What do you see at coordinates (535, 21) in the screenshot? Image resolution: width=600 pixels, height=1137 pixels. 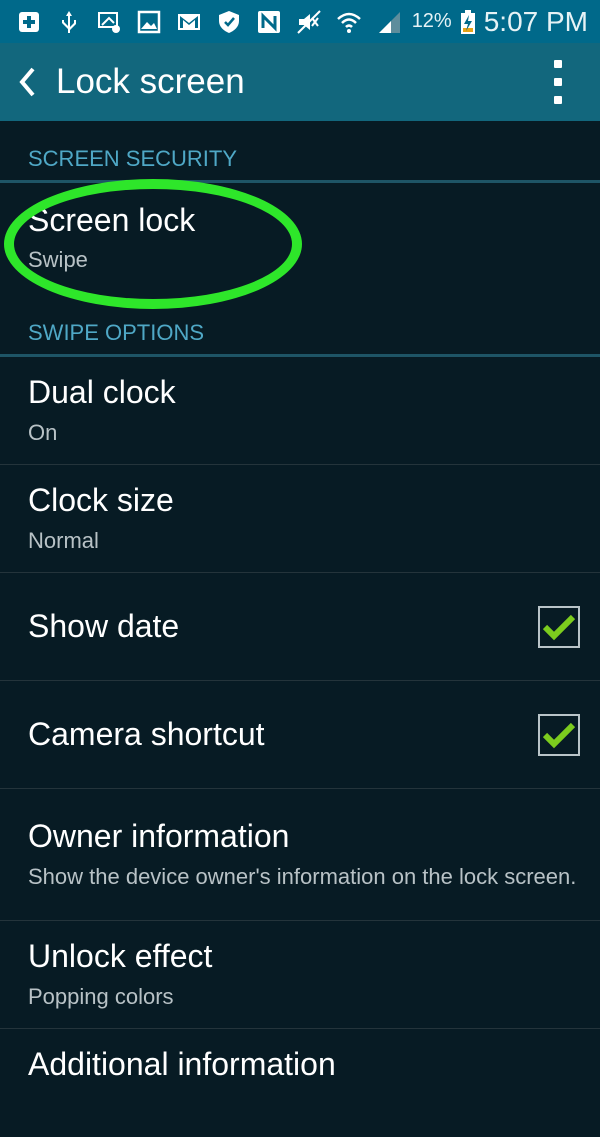 I see `clock-time: 5:07 PM` at bounding box center [535, 21].